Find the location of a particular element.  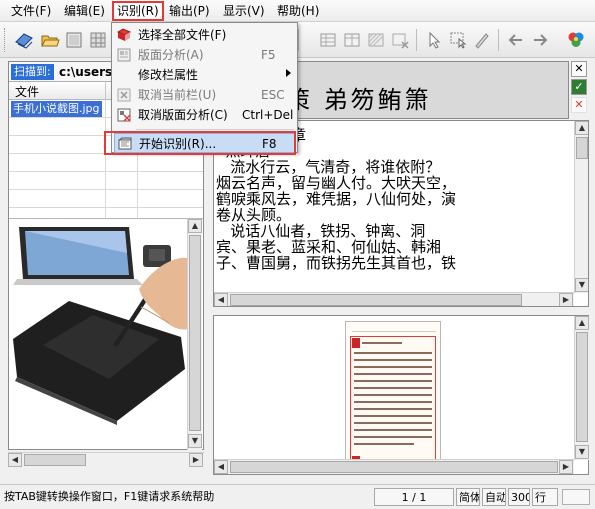

preview-hscroll: ◀ ▶ is located at coordinates (394, 466).